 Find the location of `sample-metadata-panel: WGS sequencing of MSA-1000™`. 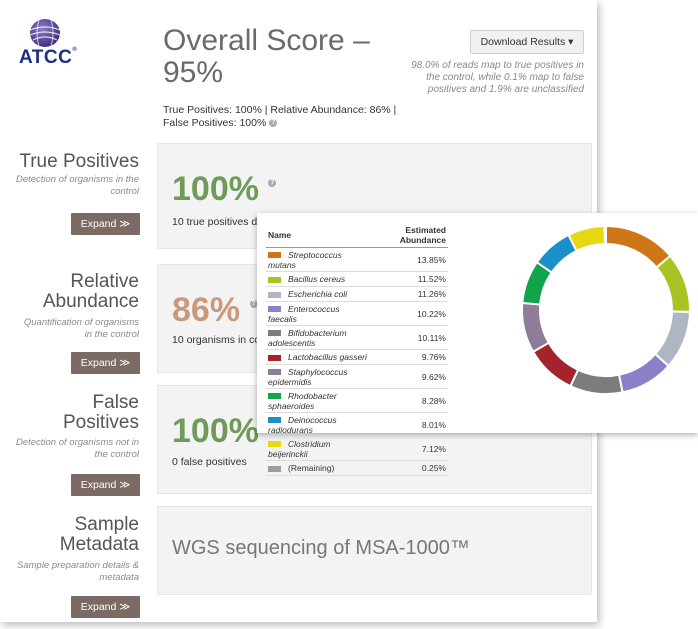

sample-metadata-panel: WGS sequencing of MSA-1000™ is located at coordinates (374, 550).